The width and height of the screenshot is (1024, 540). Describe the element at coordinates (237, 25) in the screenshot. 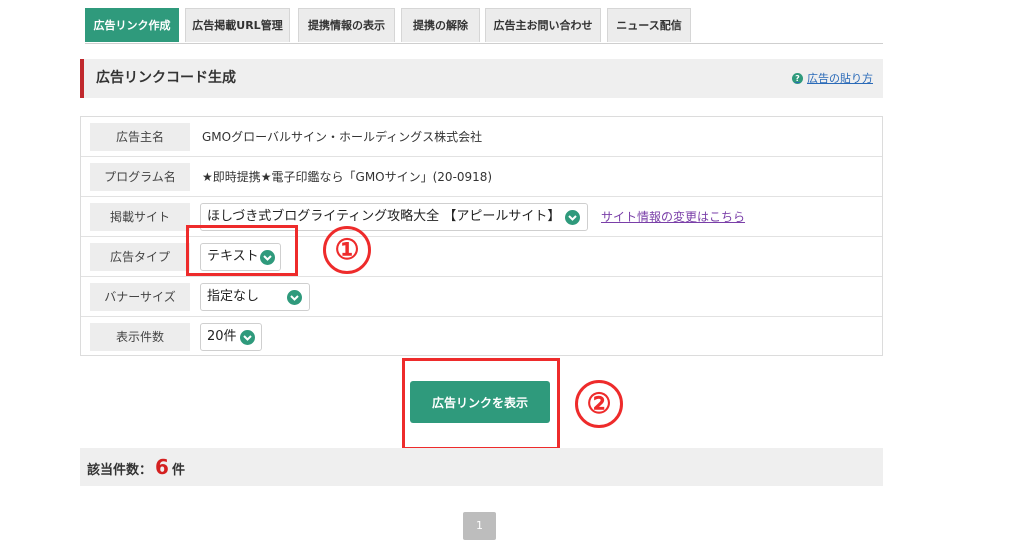

I see `tab-ad-url-management: 広告掲載URL管理` at that location.